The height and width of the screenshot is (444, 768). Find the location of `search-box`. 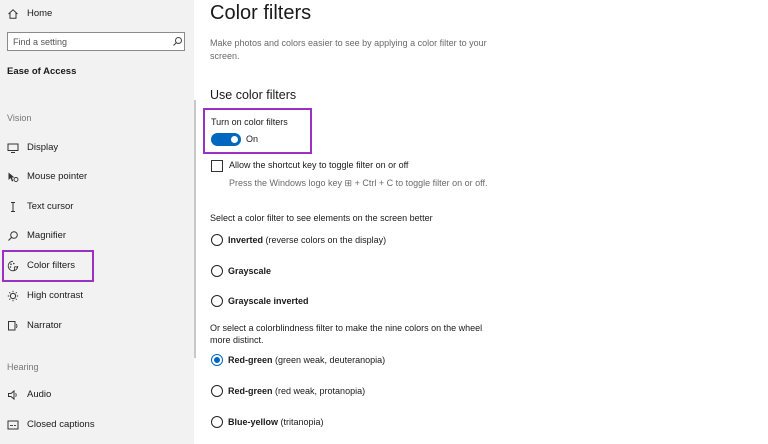

search-box is located at coordinates (96, 41).